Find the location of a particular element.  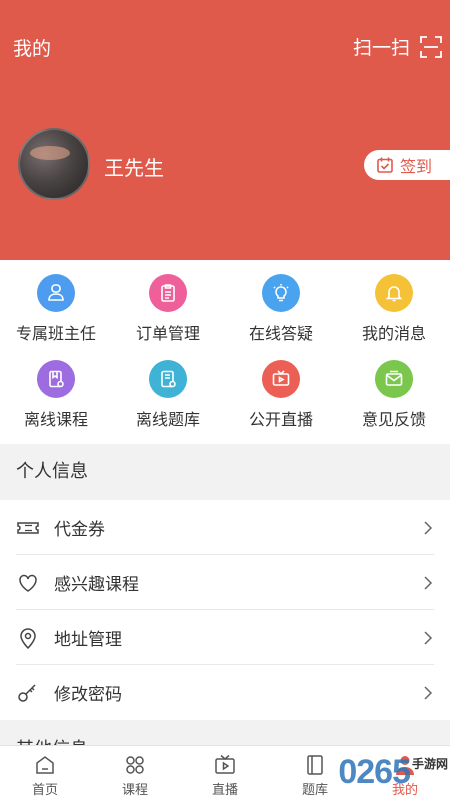

list-item-coupon: 代金券 is located at coordinates (225, 527).